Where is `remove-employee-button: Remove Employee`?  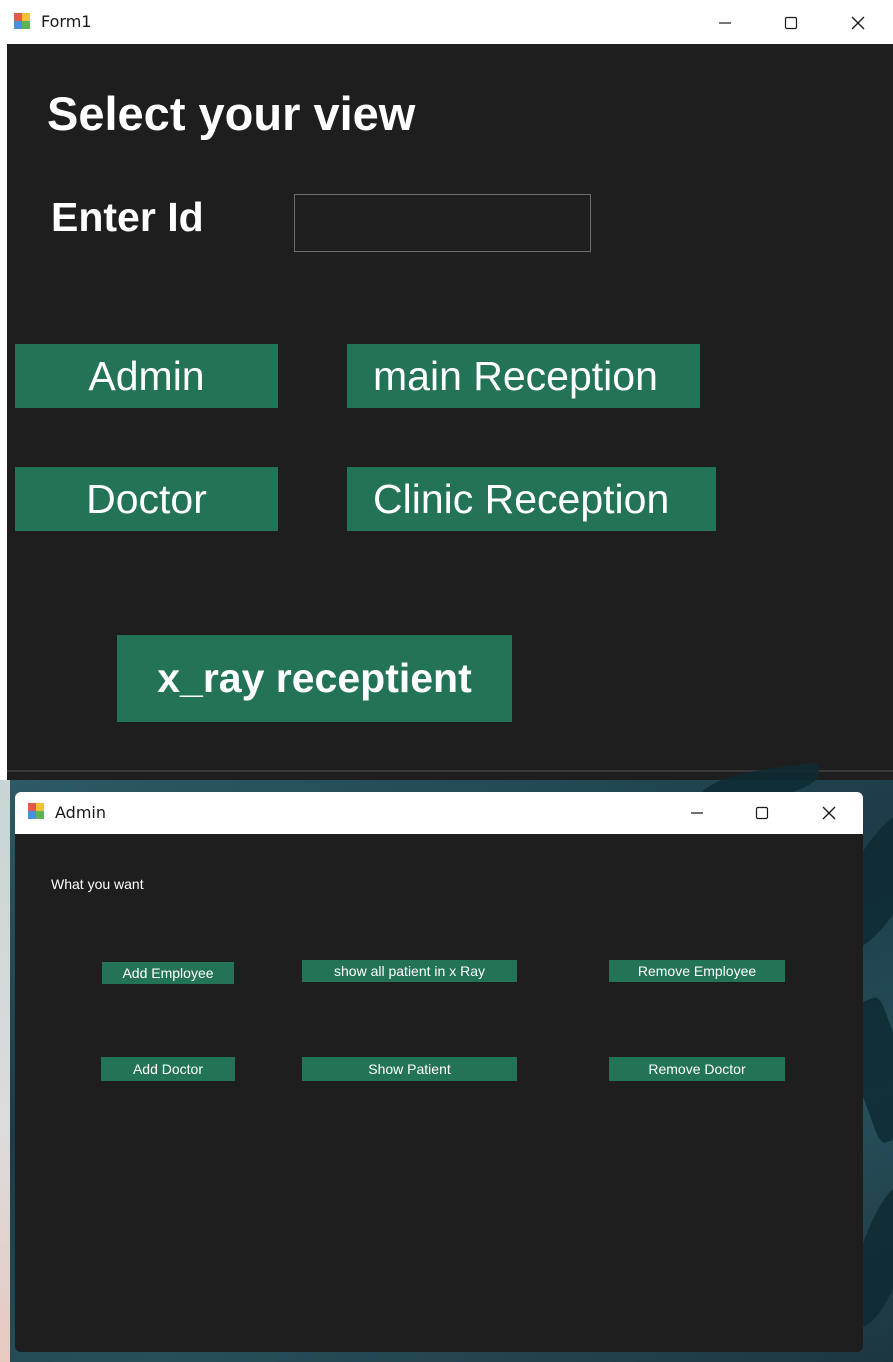
remove-employee-button: Remove Employee is located at coordinates (697, 971).